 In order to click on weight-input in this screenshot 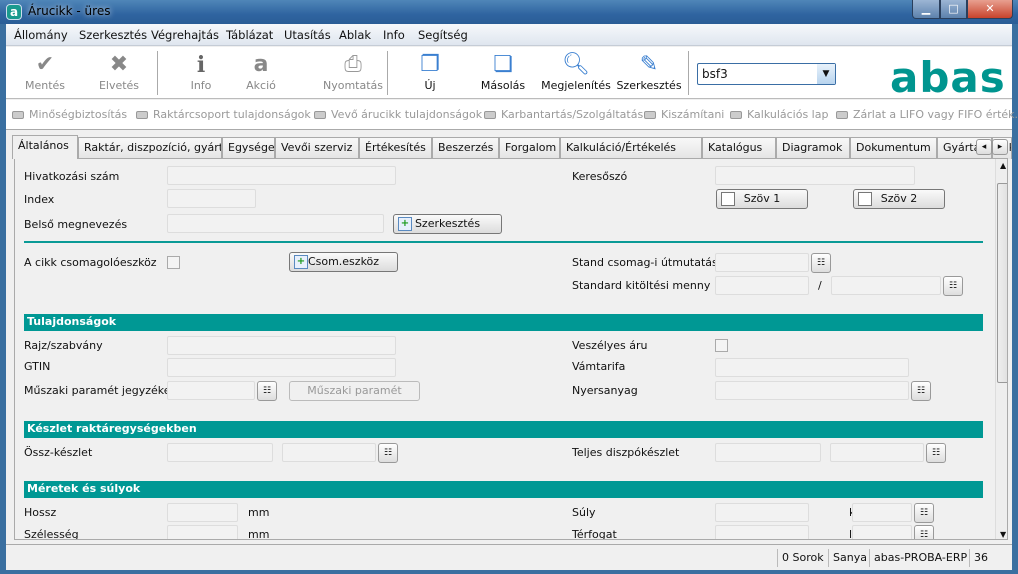, I will do `click(762, 512)`.